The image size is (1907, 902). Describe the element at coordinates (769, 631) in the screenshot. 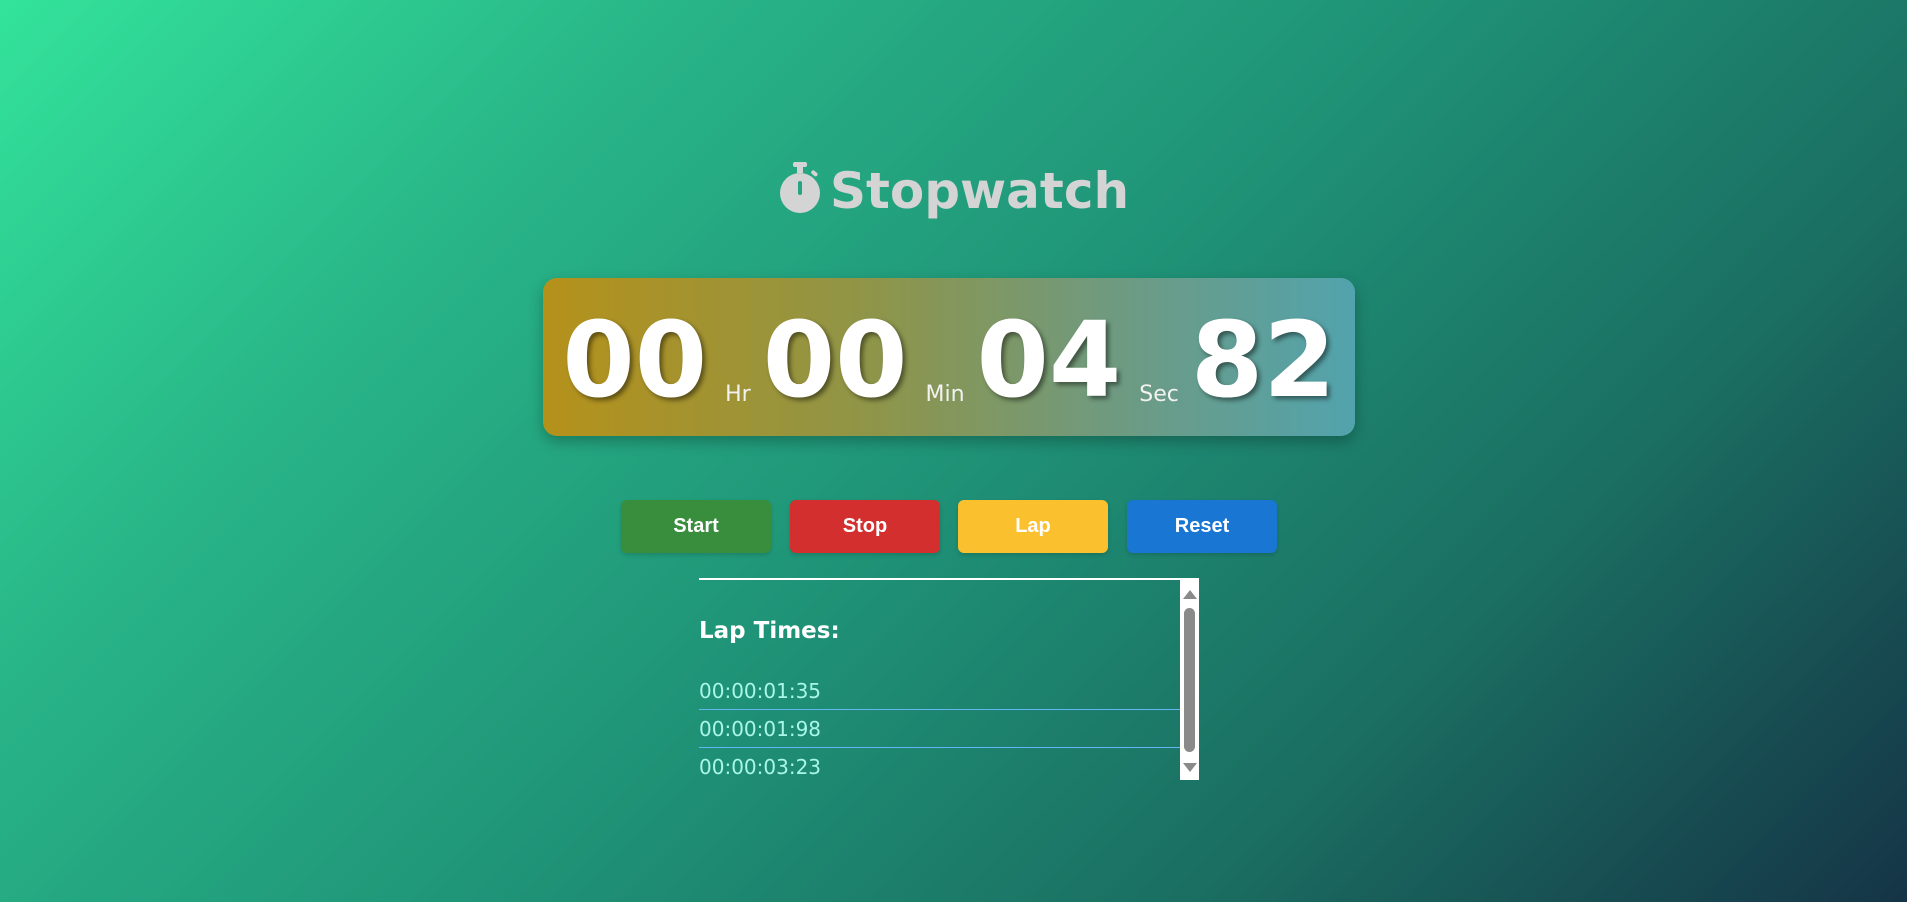

I see `lap-times-heading: Lap Times:` at that location.